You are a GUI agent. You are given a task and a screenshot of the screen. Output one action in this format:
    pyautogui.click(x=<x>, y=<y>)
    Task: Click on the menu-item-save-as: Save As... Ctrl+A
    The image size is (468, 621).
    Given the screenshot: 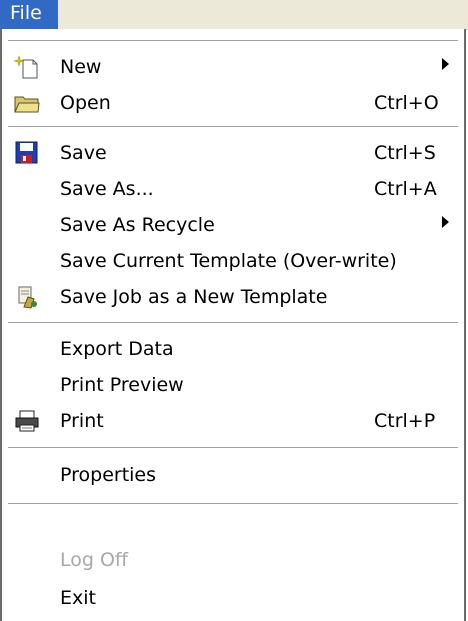 What is the action you would take?
    pyautogui.click(x=233, y=189)
    